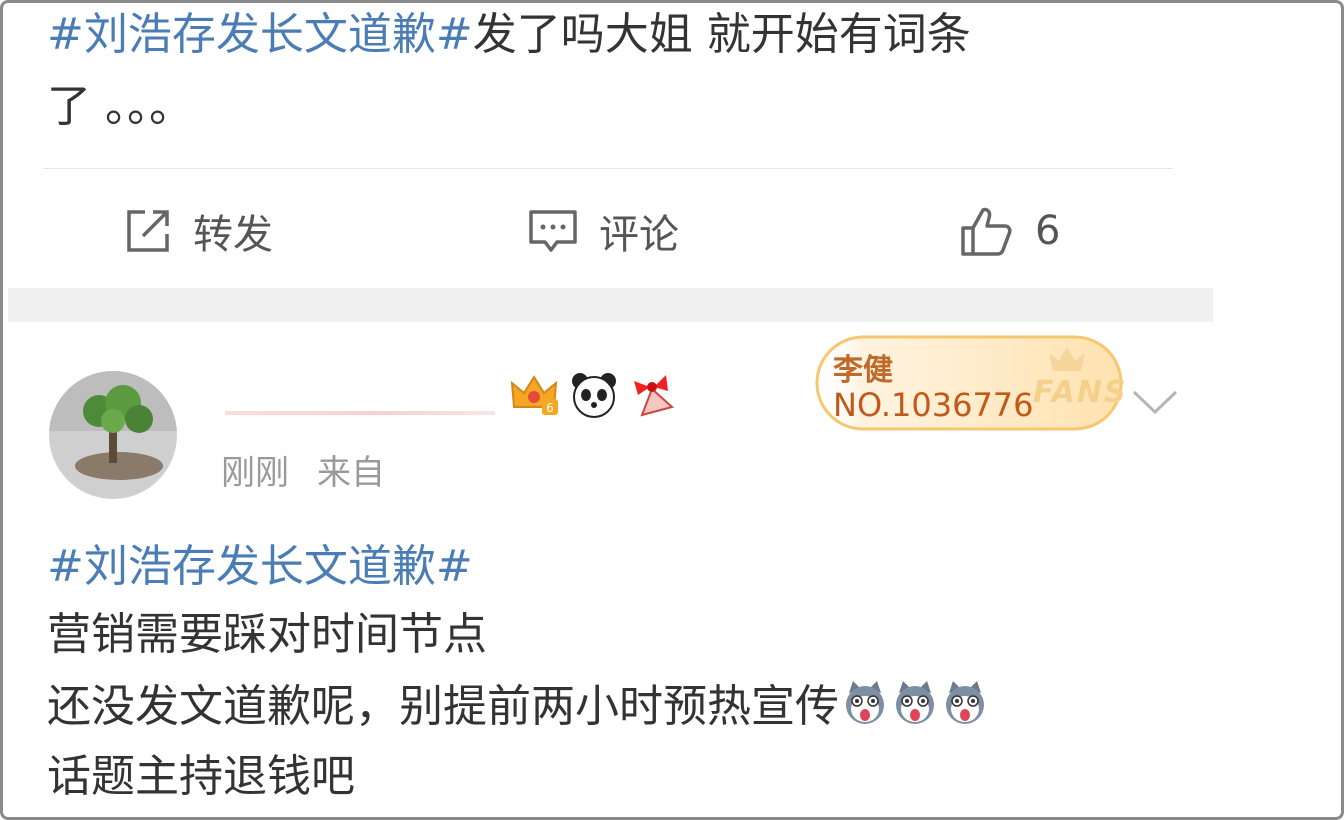 This screenshot has height=820, width=1344. I want to click on avatar, so click(113, 435).